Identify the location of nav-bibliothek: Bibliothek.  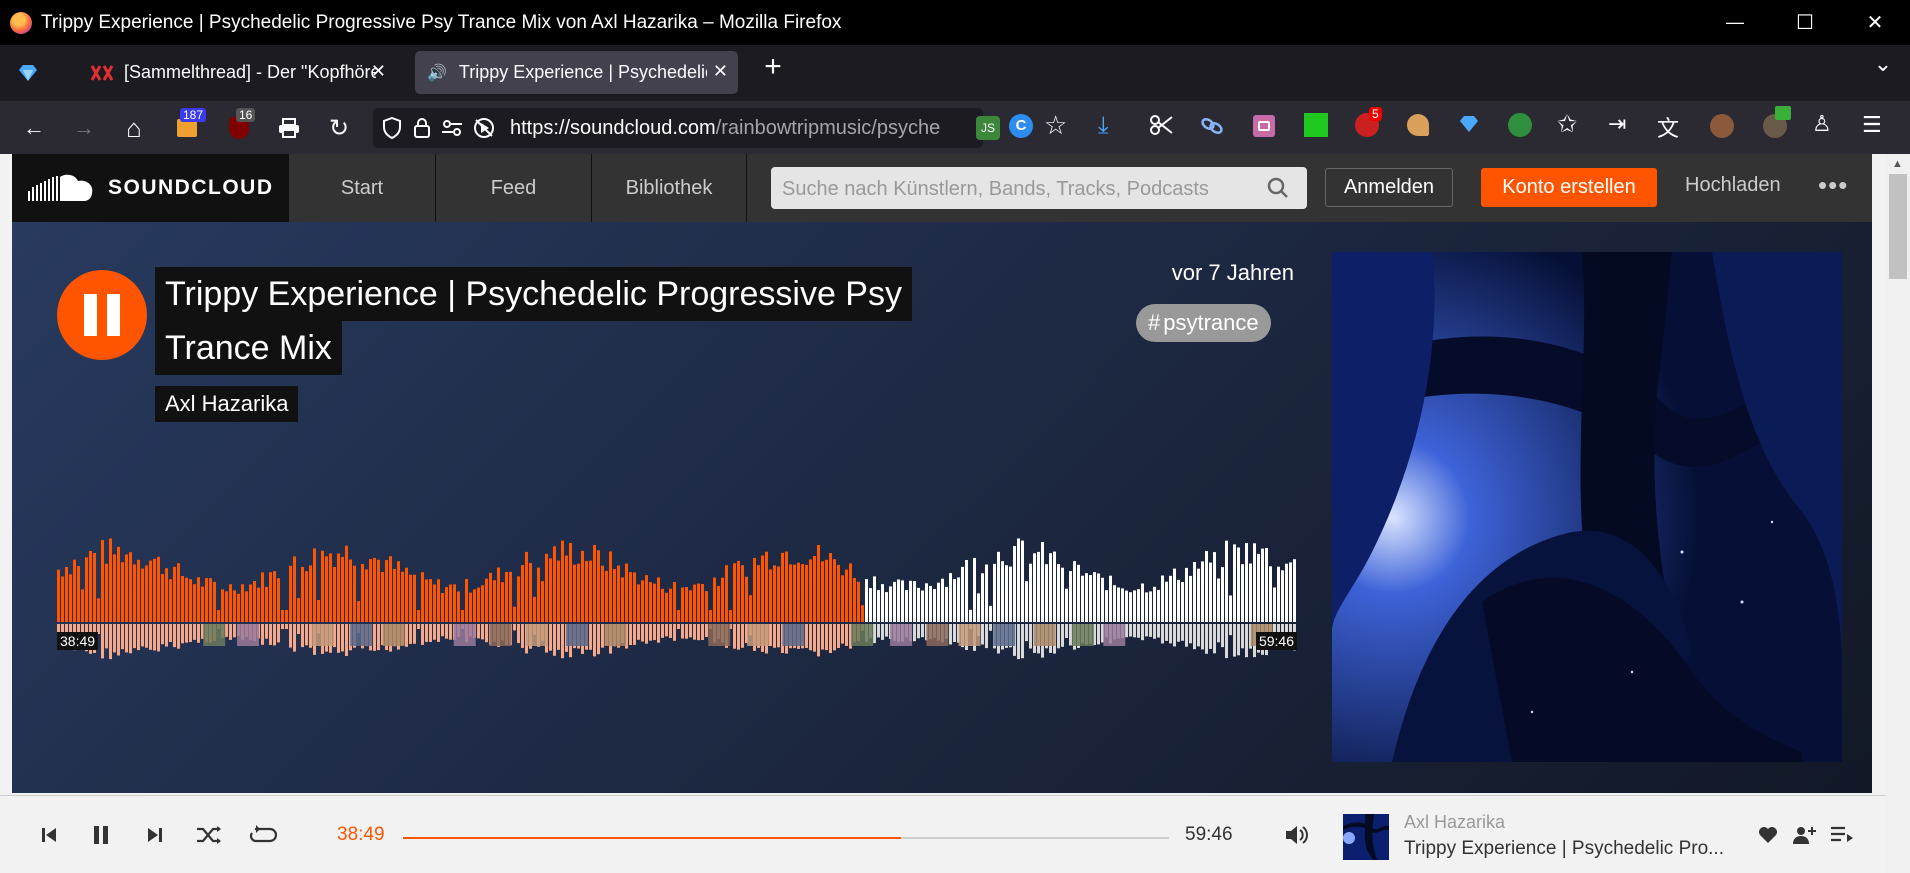
(669, 188).